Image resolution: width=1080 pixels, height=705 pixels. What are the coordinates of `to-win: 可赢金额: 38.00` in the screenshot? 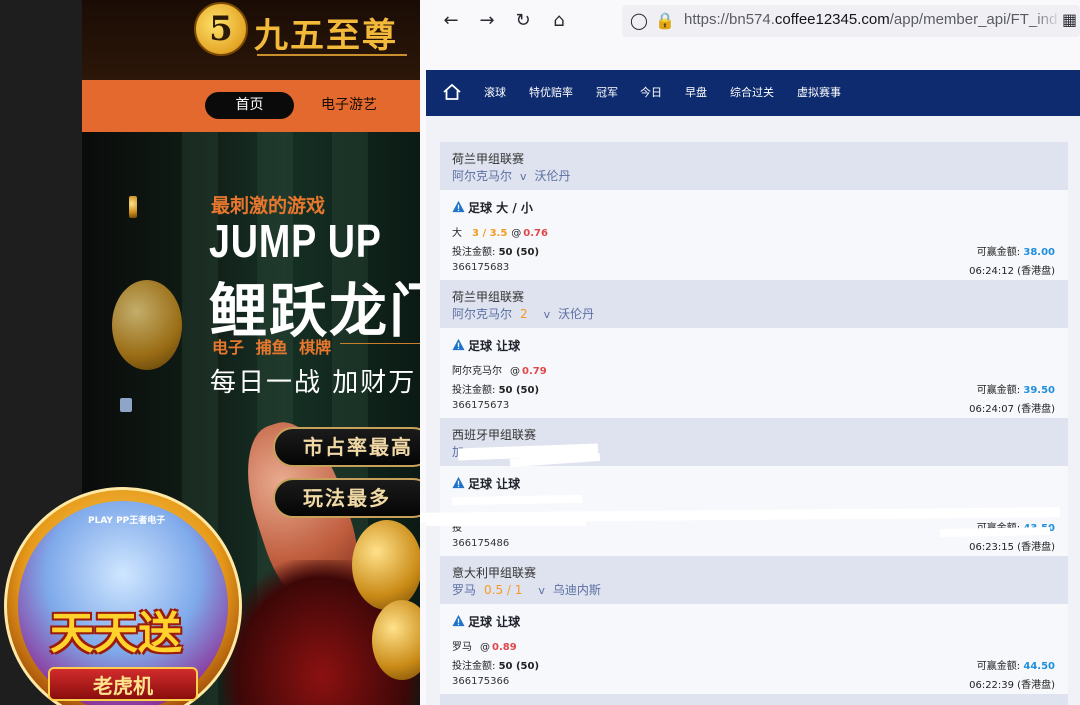 It's located at (1016, 250).